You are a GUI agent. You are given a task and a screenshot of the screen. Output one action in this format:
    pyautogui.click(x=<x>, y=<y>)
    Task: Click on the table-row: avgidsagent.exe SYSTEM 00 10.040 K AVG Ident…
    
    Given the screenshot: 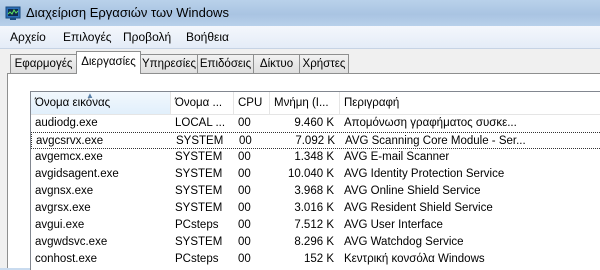 What is the action you would take?
    pyautogui.click(x=315, y=174)
    